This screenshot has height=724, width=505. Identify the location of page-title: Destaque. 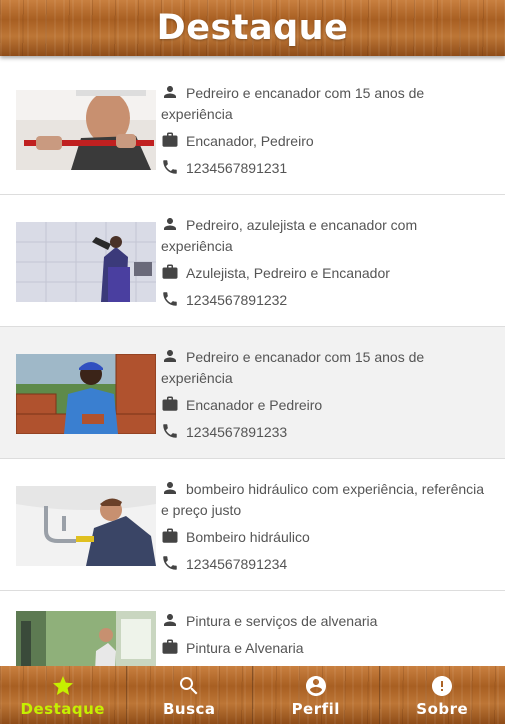
(252, 28).